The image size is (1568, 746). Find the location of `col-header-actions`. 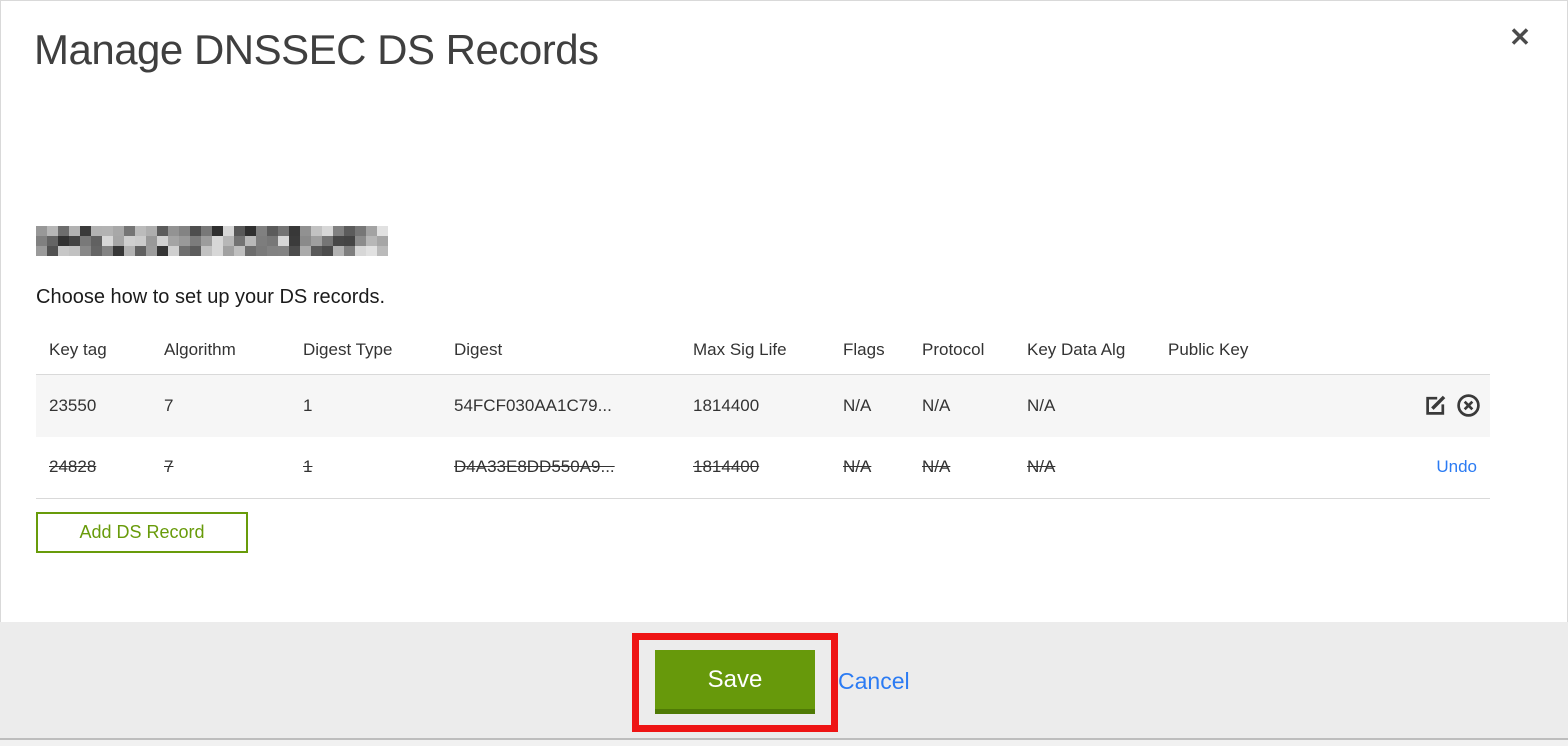

col-header-actions is located at coordinates (1390, 352).